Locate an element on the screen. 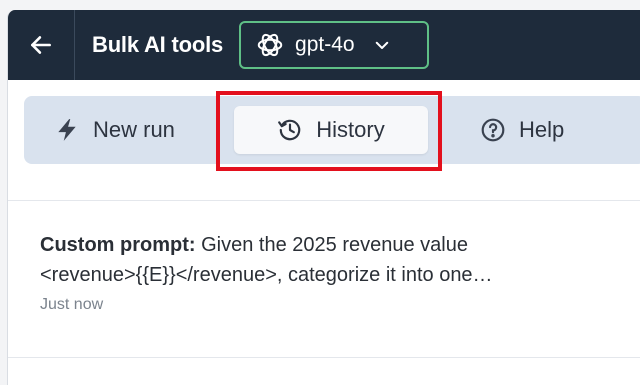 This screenshot has width=640, height=385. tab-new-run: New run is located at coordinates (114, 130).